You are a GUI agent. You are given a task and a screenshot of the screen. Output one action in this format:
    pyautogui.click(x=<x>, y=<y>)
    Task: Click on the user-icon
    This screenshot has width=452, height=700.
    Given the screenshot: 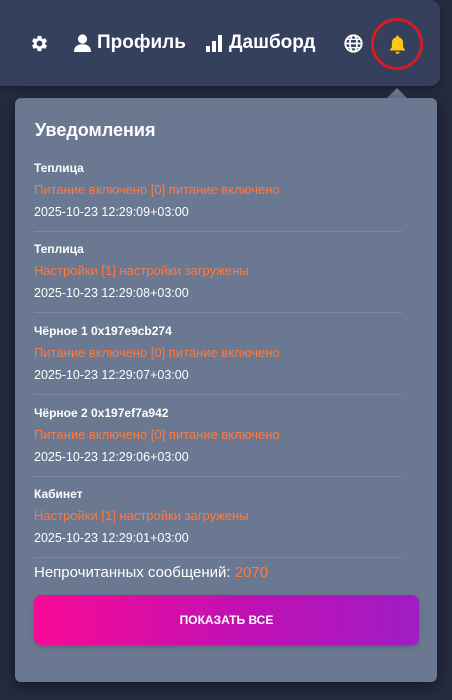 What is the action you would take?
    pyautogui.click(x=82, y=43)
    